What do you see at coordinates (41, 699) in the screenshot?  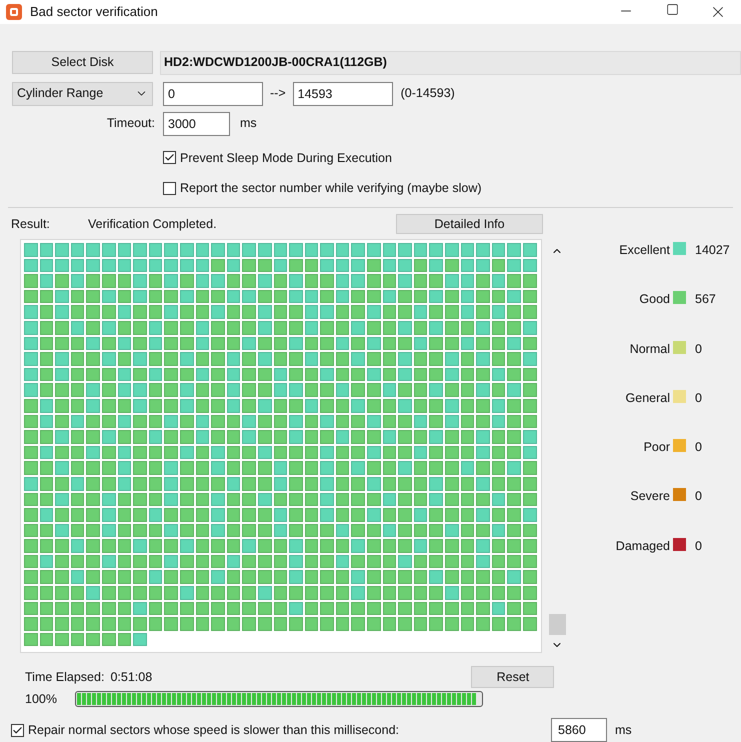 I see `progress-percent: 100%` at bounding box center [41, 699].